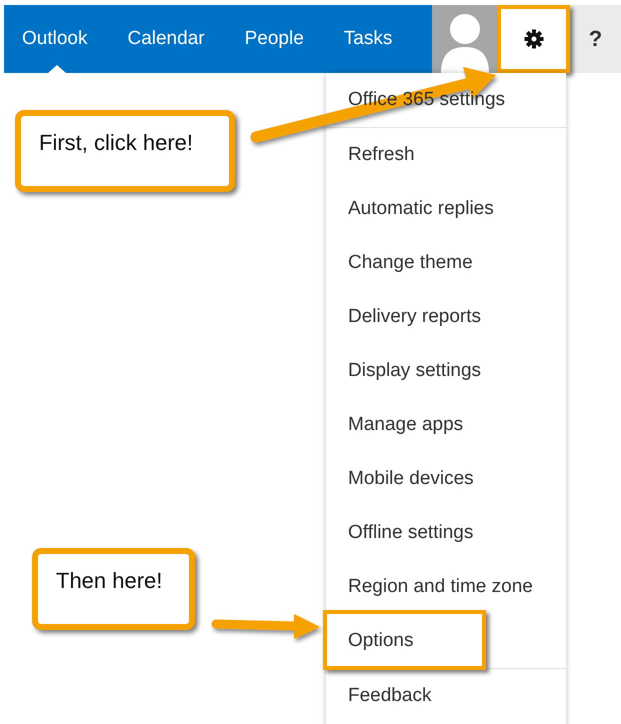 The height and width of the screenshot is (724, 621). What do you see at coordinates (415, 370) in the screenshot?
I see `menu-item: Display settings` at bounding box center [415, 370].